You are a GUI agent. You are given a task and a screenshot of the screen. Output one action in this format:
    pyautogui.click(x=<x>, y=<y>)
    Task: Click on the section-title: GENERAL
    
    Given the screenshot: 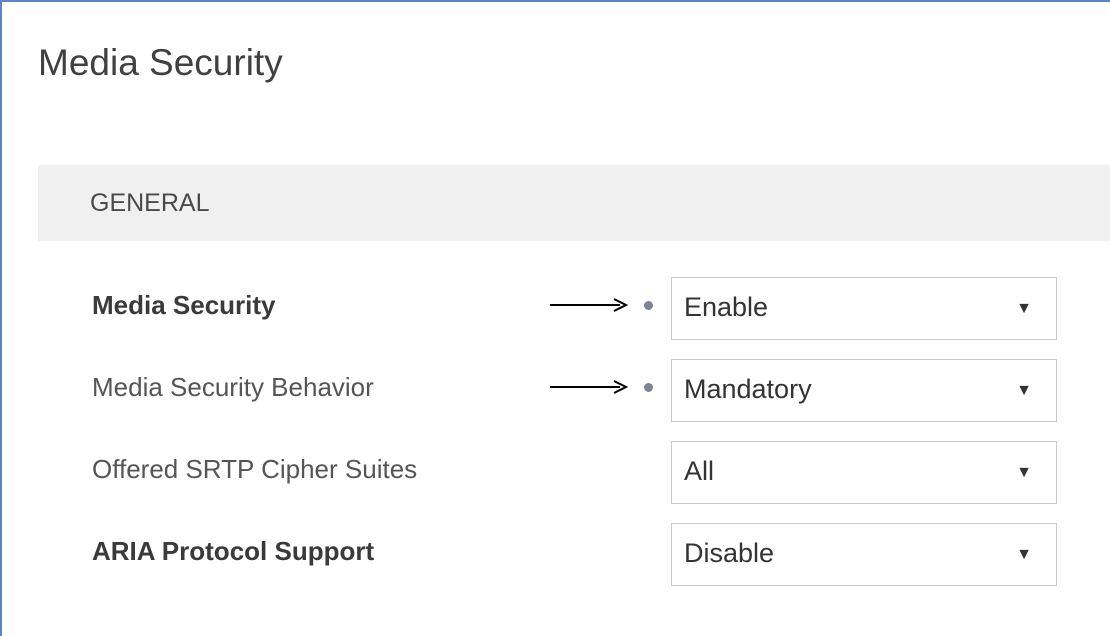 What is the action you would take?
    pyautogui.click(x=150, y=203)
    